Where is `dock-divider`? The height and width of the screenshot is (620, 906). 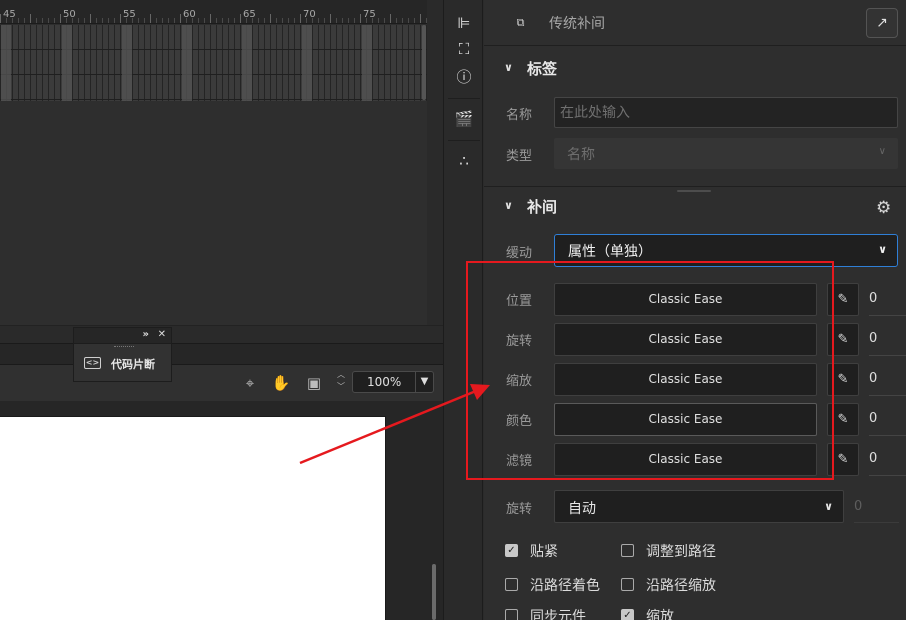 dock-divider is located at coordinates (464, 140).